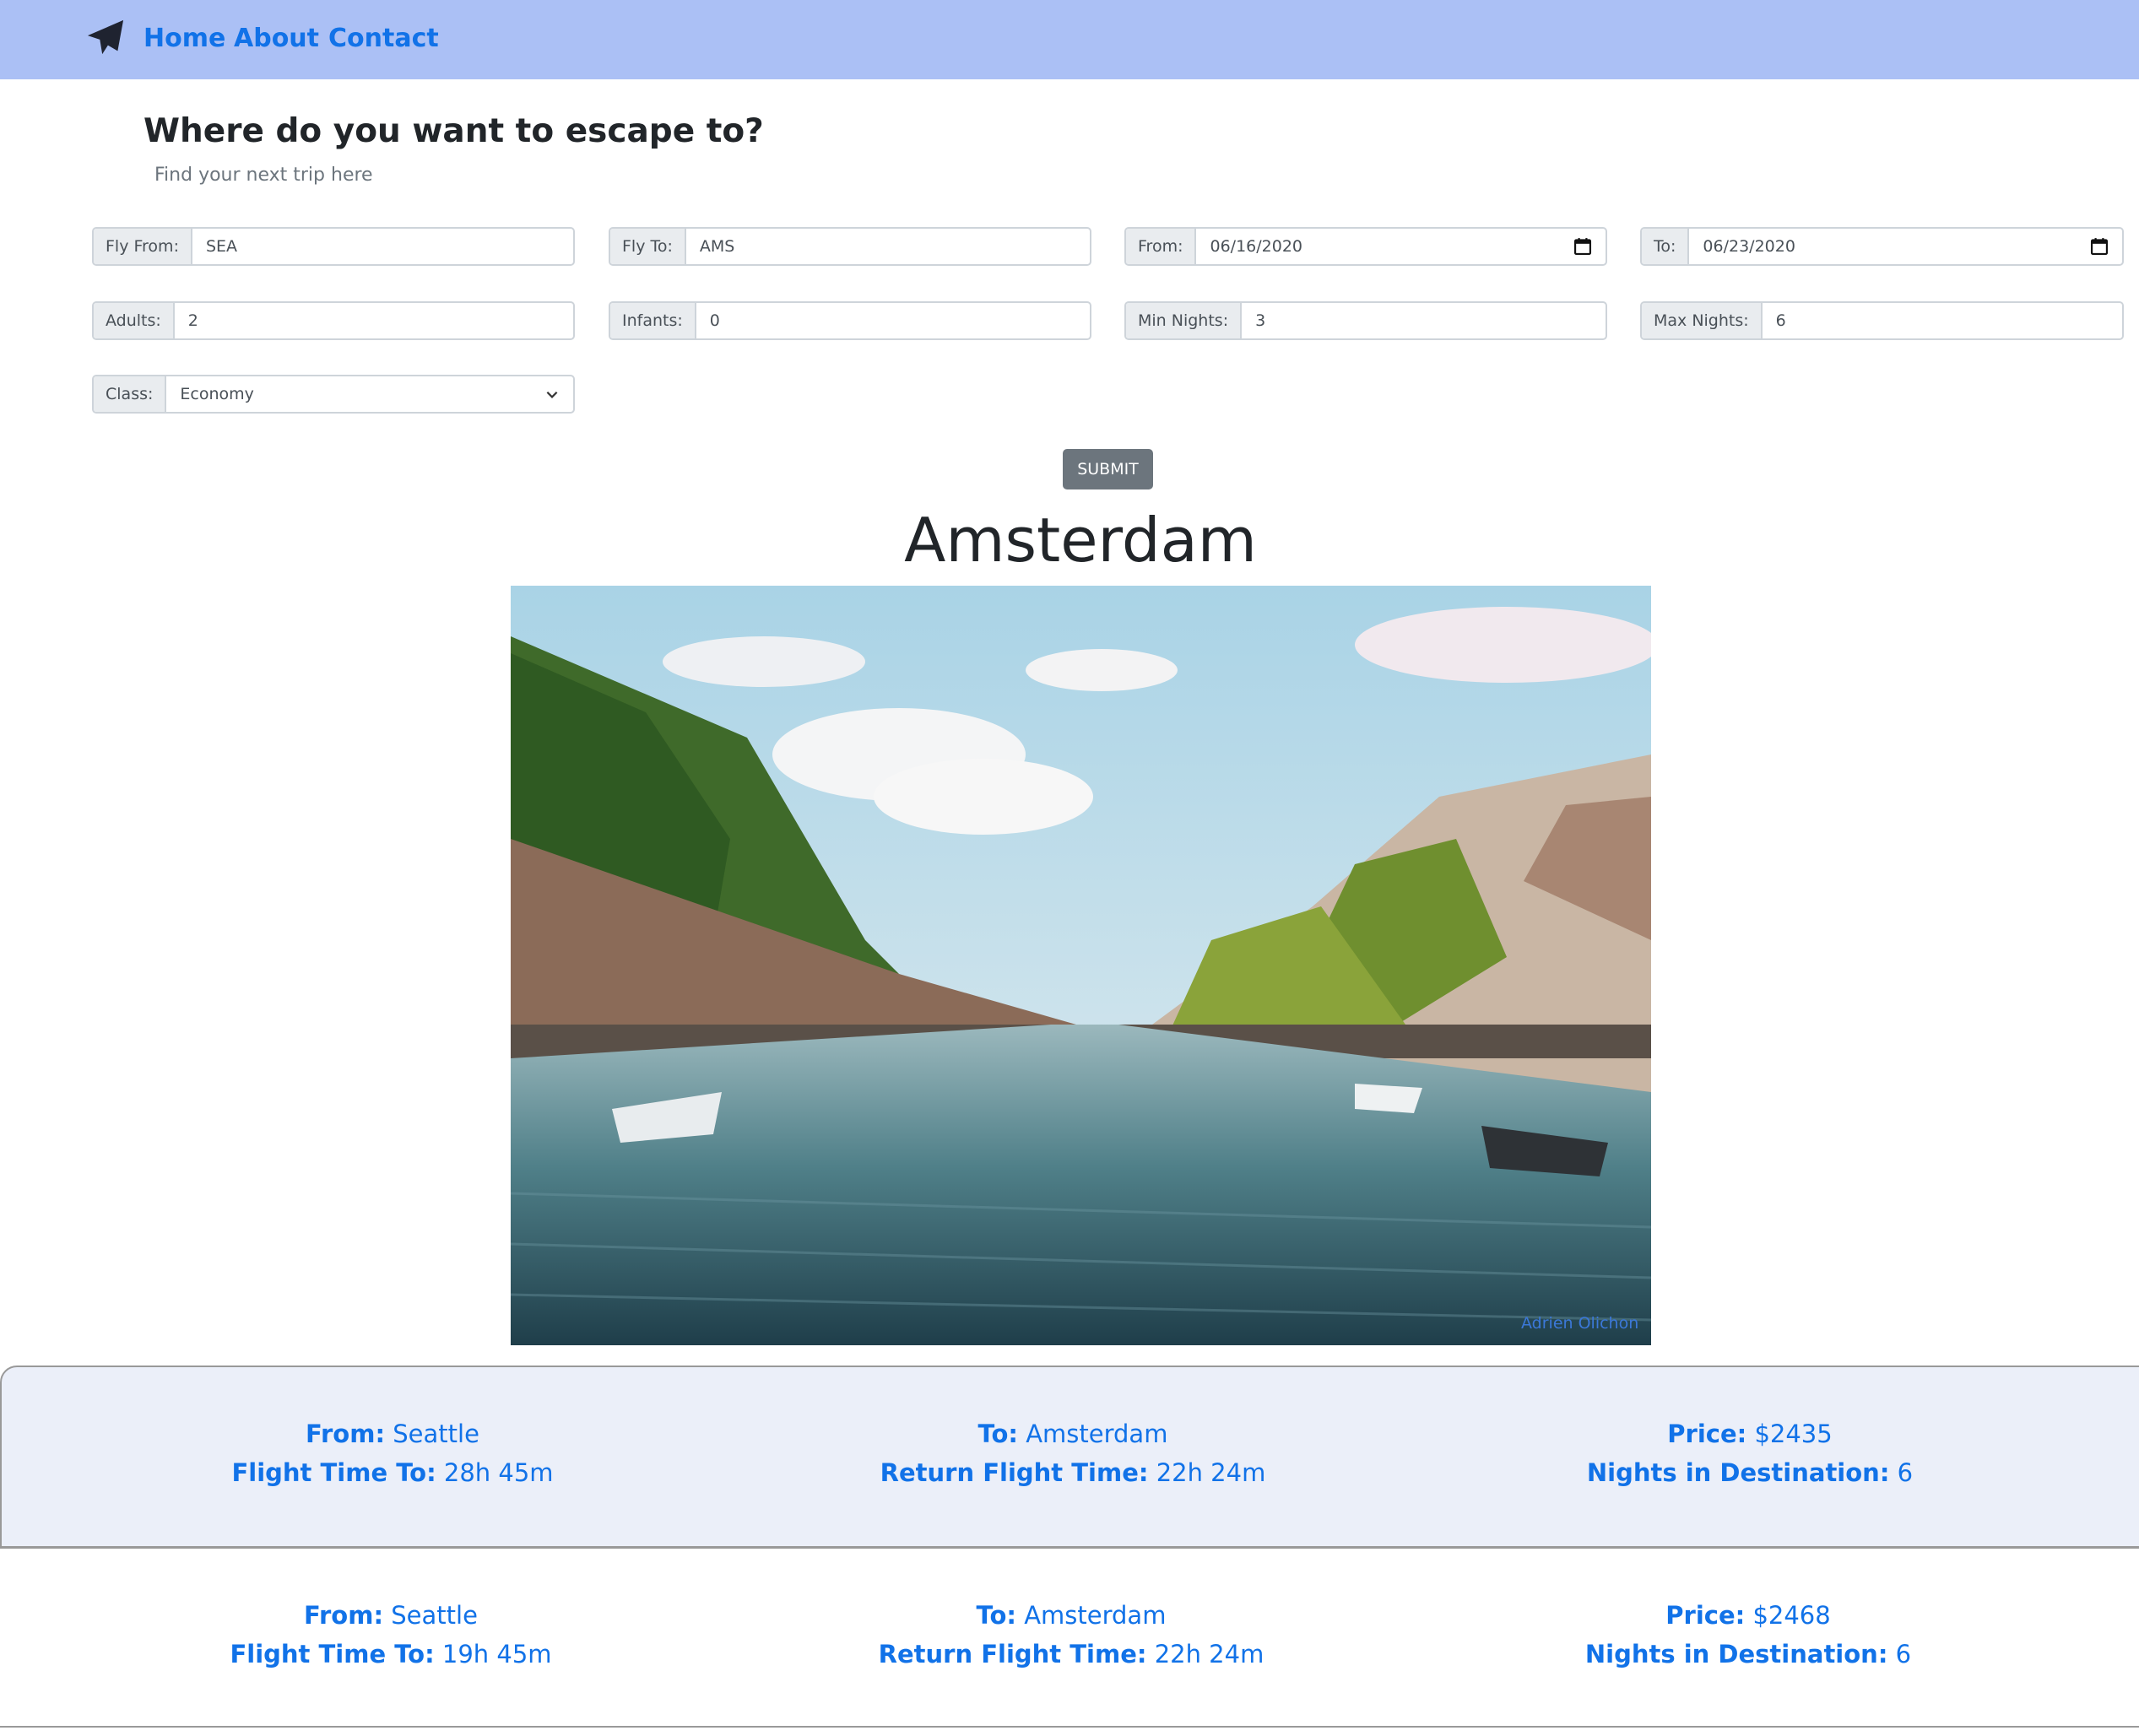  Describe the element at coordinates (1108, 469) in the screenshot. I see `submit-button: SUBMIT` at that location.